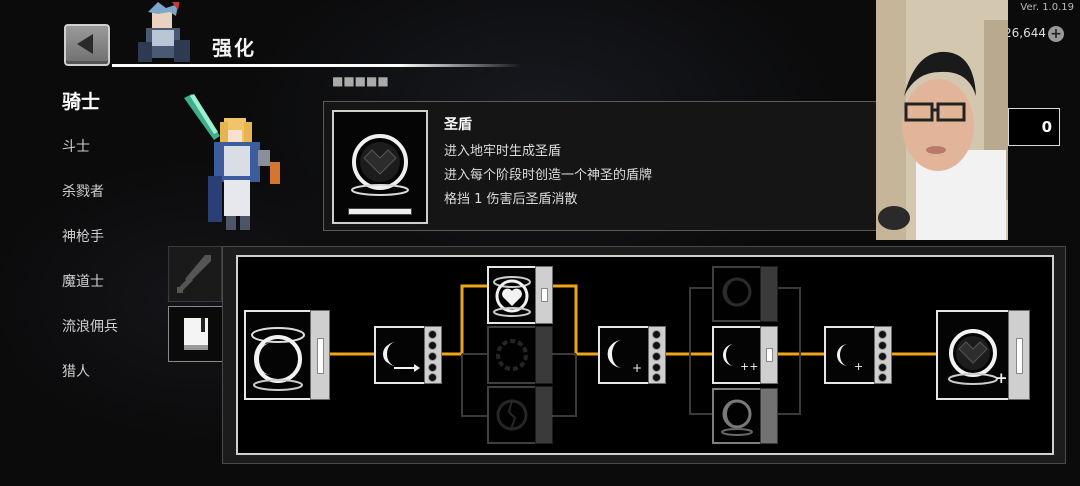 The image size is (1080, 486). I want to click on cracked-shield-icon, so click(512, 415).